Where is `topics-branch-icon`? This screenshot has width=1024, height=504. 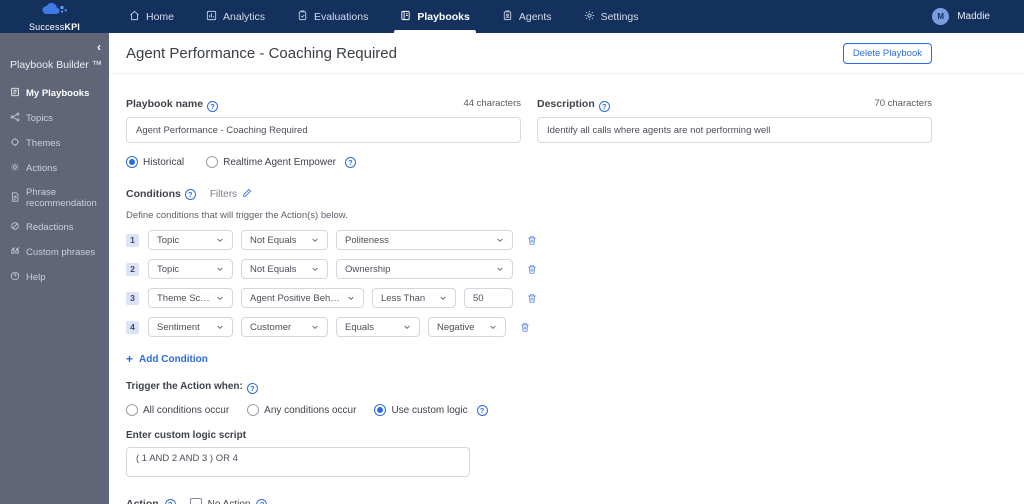
topics-branch-icon is located at coordinates (15, 118).